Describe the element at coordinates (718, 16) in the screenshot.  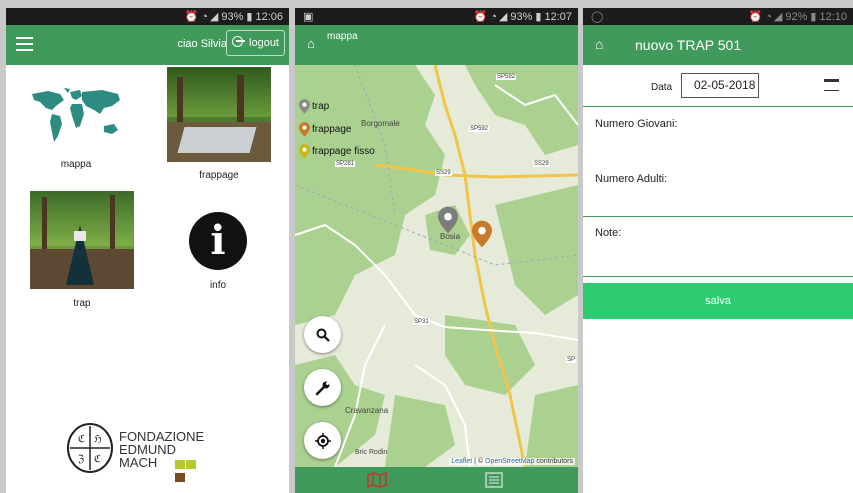
I see `status-bar: ◯ ⏰ ◔ ◢ 92% ▮ 12:10` at that location.